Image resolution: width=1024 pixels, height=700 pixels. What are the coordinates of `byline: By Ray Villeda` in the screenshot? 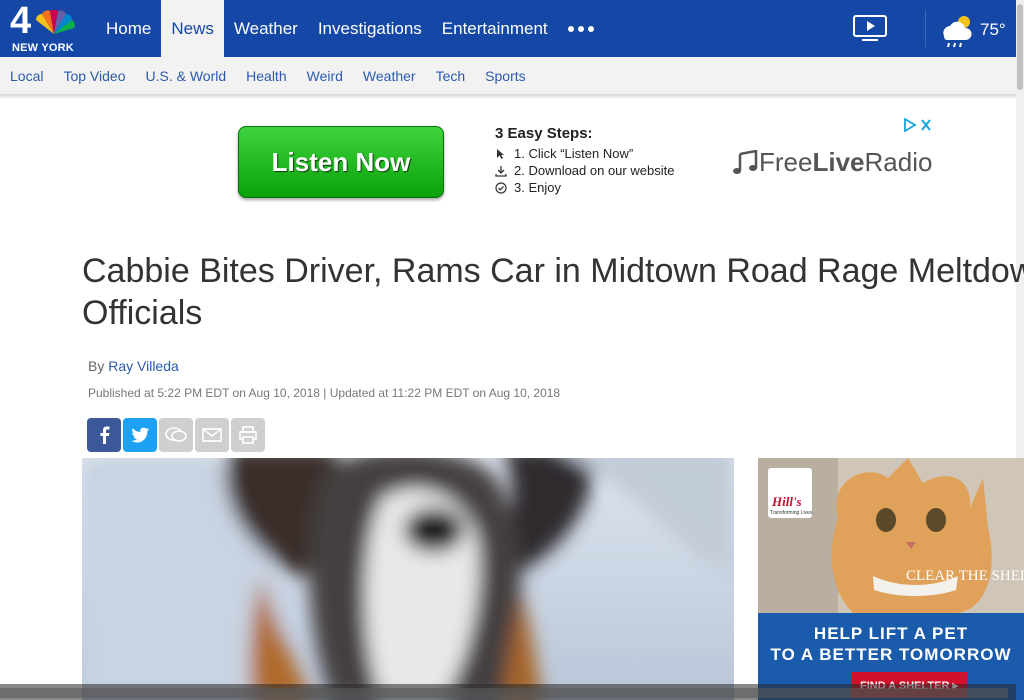 It's located at (133, 366).